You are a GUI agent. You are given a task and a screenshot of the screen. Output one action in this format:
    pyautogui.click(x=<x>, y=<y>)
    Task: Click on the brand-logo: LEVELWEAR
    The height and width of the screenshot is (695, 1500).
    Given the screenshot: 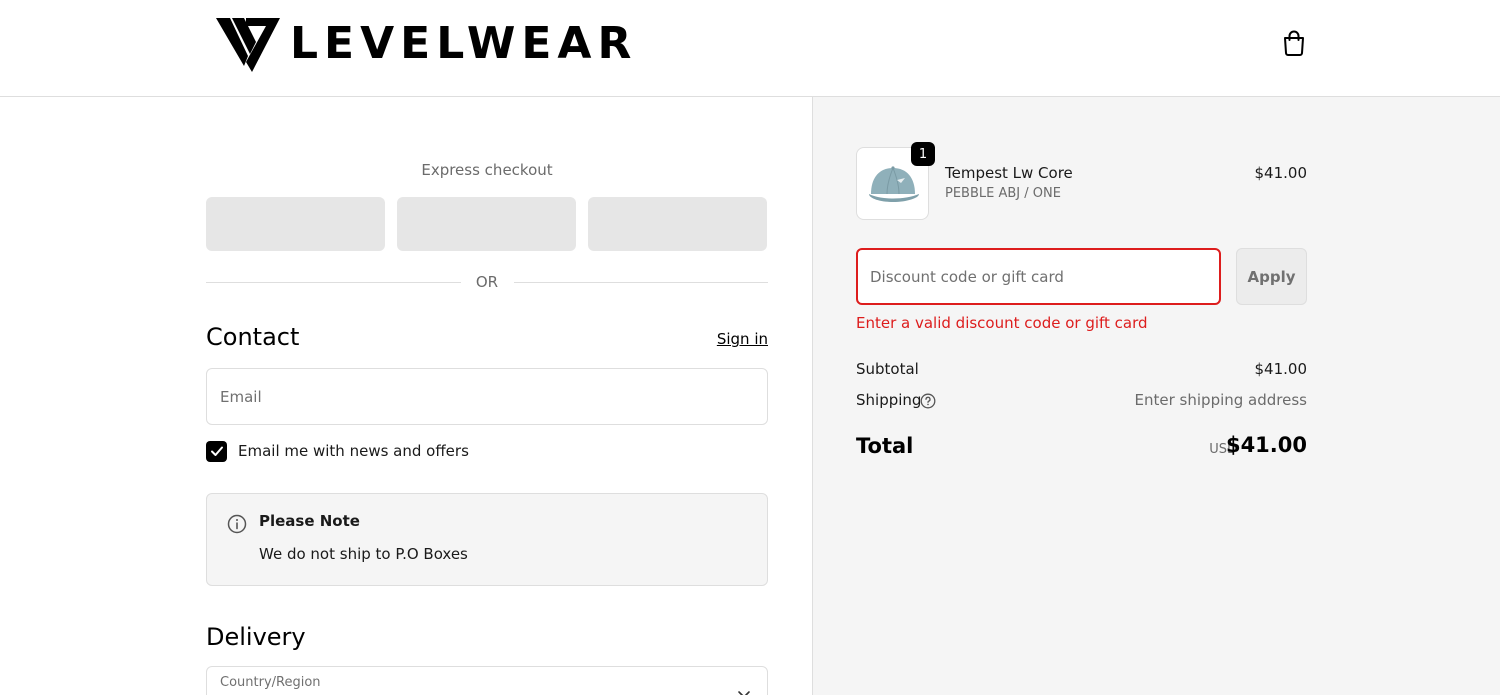 What is the action you would take?
    pyautogui.click(x=426, y=44)
    